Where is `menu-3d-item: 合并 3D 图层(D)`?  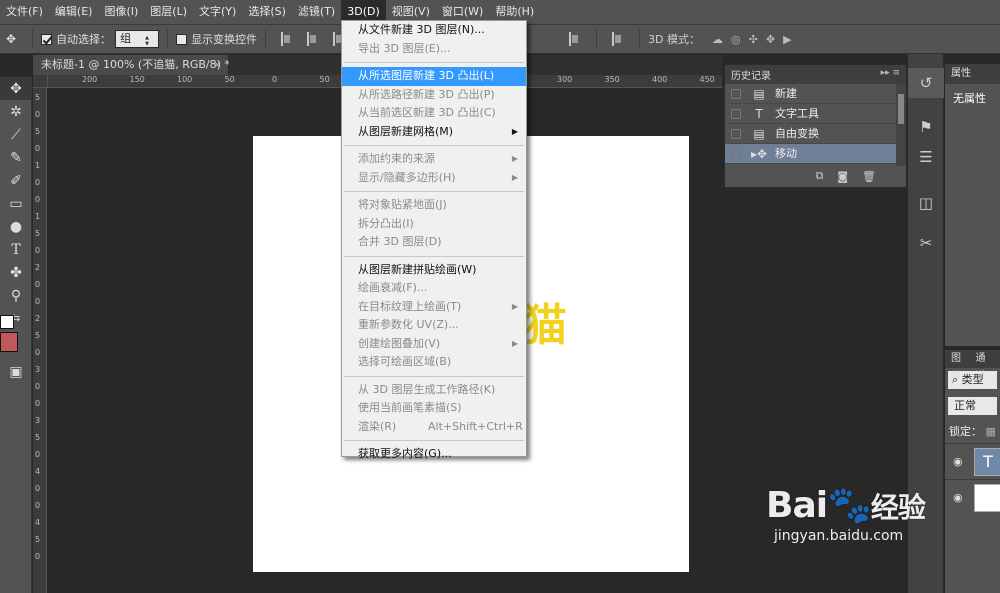 menu-3d-item: 合并 3D 图层(D) is located at coordinates (434, 242).